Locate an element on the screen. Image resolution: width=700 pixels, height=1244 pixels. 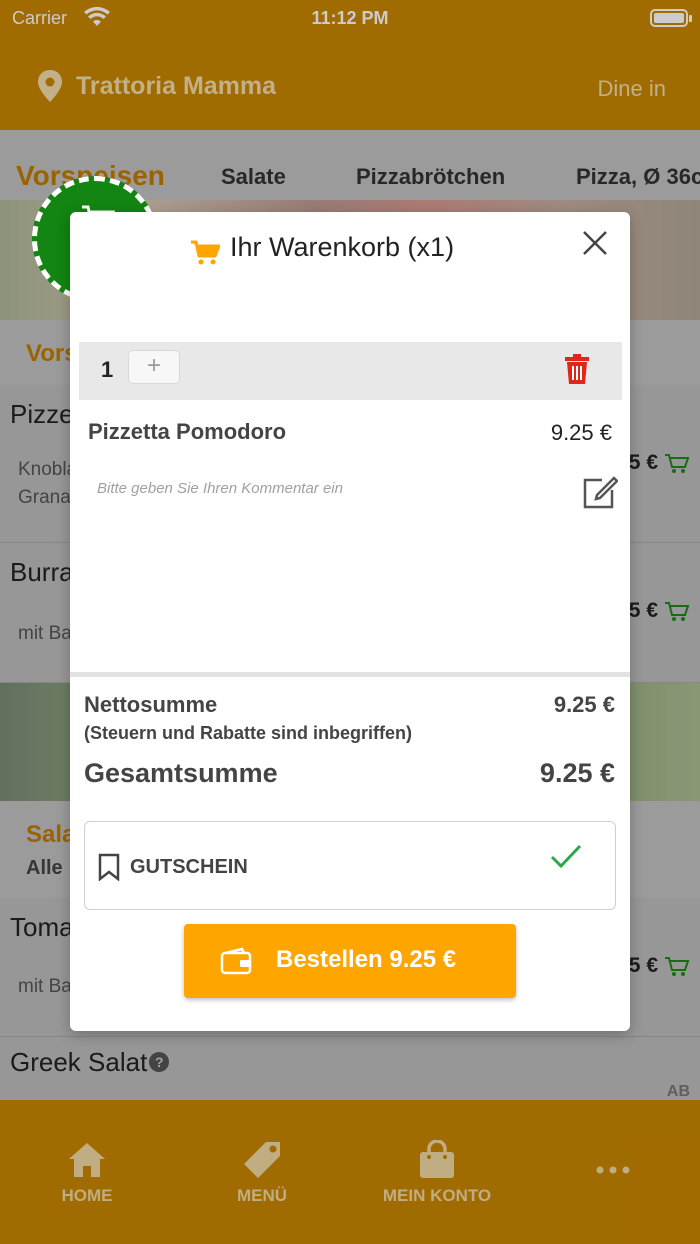
modal-title: Ihr Warenkorb (x1) is located at coordinates (342, 247).